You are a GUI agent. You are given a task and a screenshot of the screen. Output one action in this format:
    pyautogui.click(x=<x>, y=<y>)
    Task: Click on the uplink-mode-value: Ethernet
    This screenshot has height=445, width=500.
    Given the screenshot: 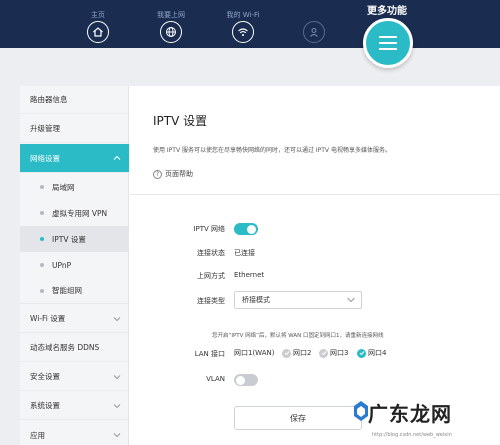 What is the action you would take?
    pyautogui.click(x=249, y=275)
    